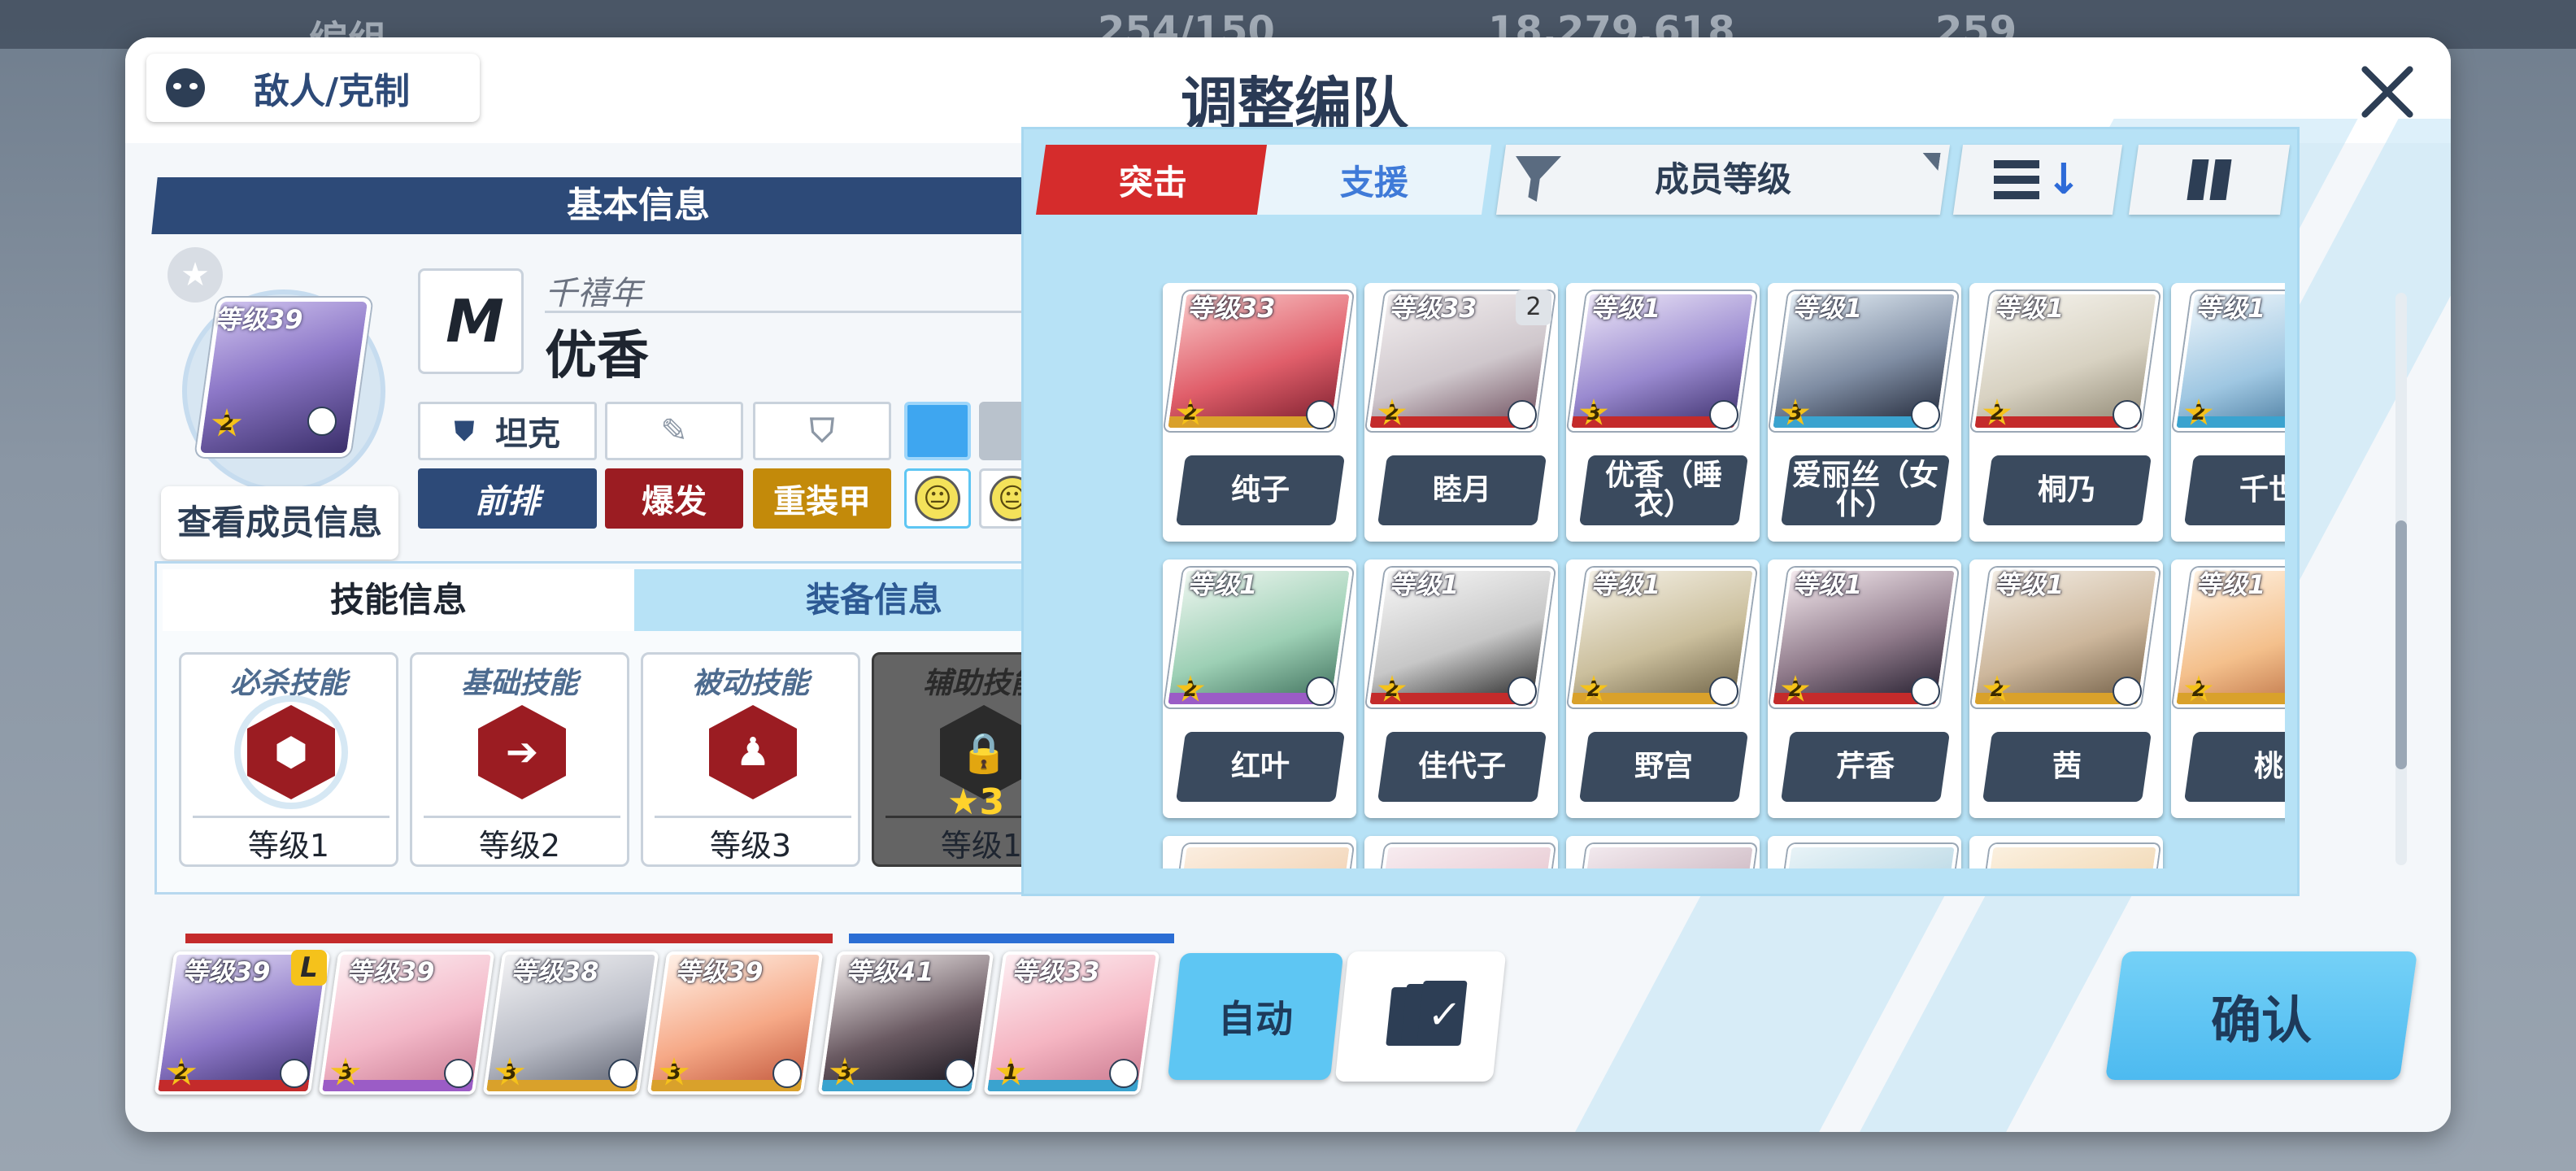 The width and height of the screenshot is (2576, 1171). I want to click on card-name-plate: 纯子, so click(1261, 490).